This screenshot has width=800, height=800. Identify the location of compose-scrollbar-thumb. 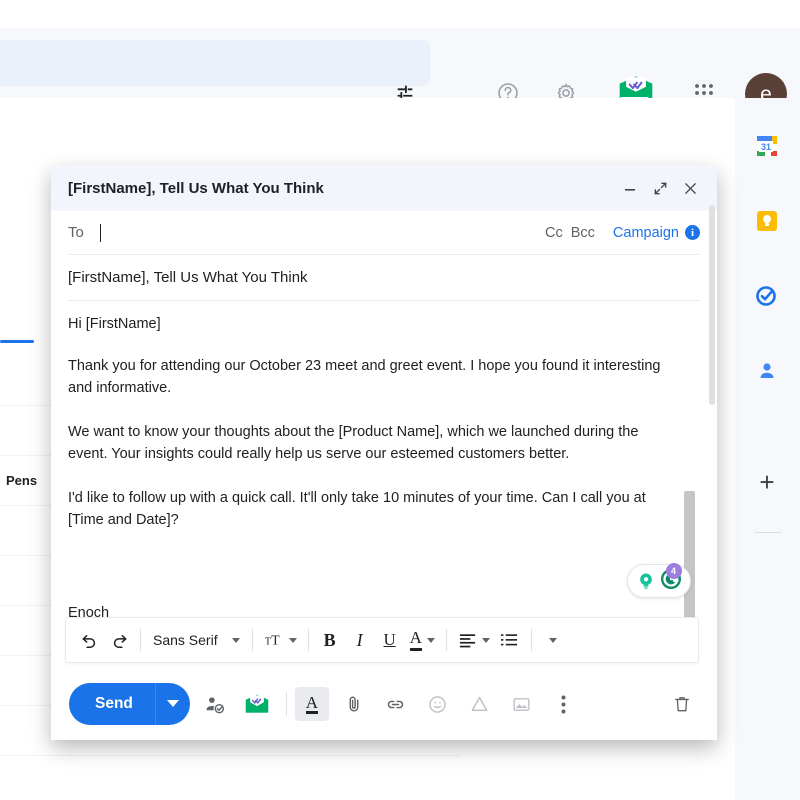
(712, 305).